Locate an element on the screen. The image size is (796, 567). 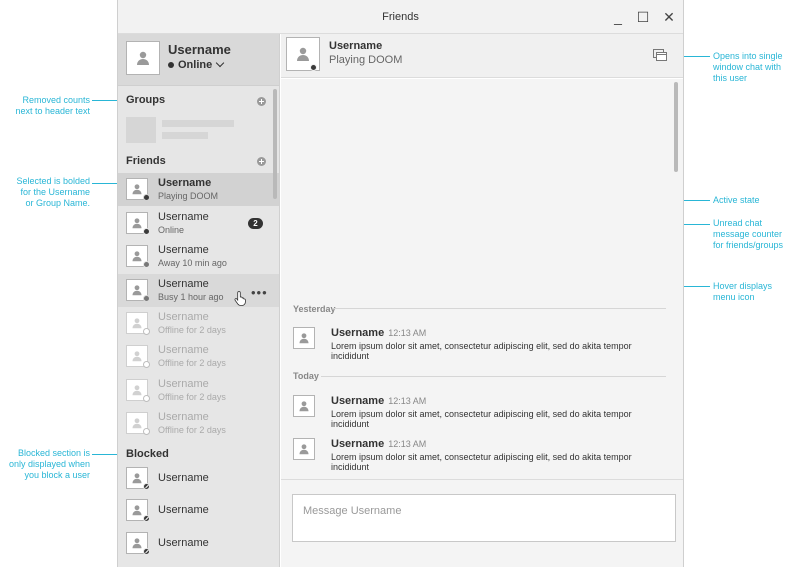
message-author-name: Username is located at coordinates (358, 333).